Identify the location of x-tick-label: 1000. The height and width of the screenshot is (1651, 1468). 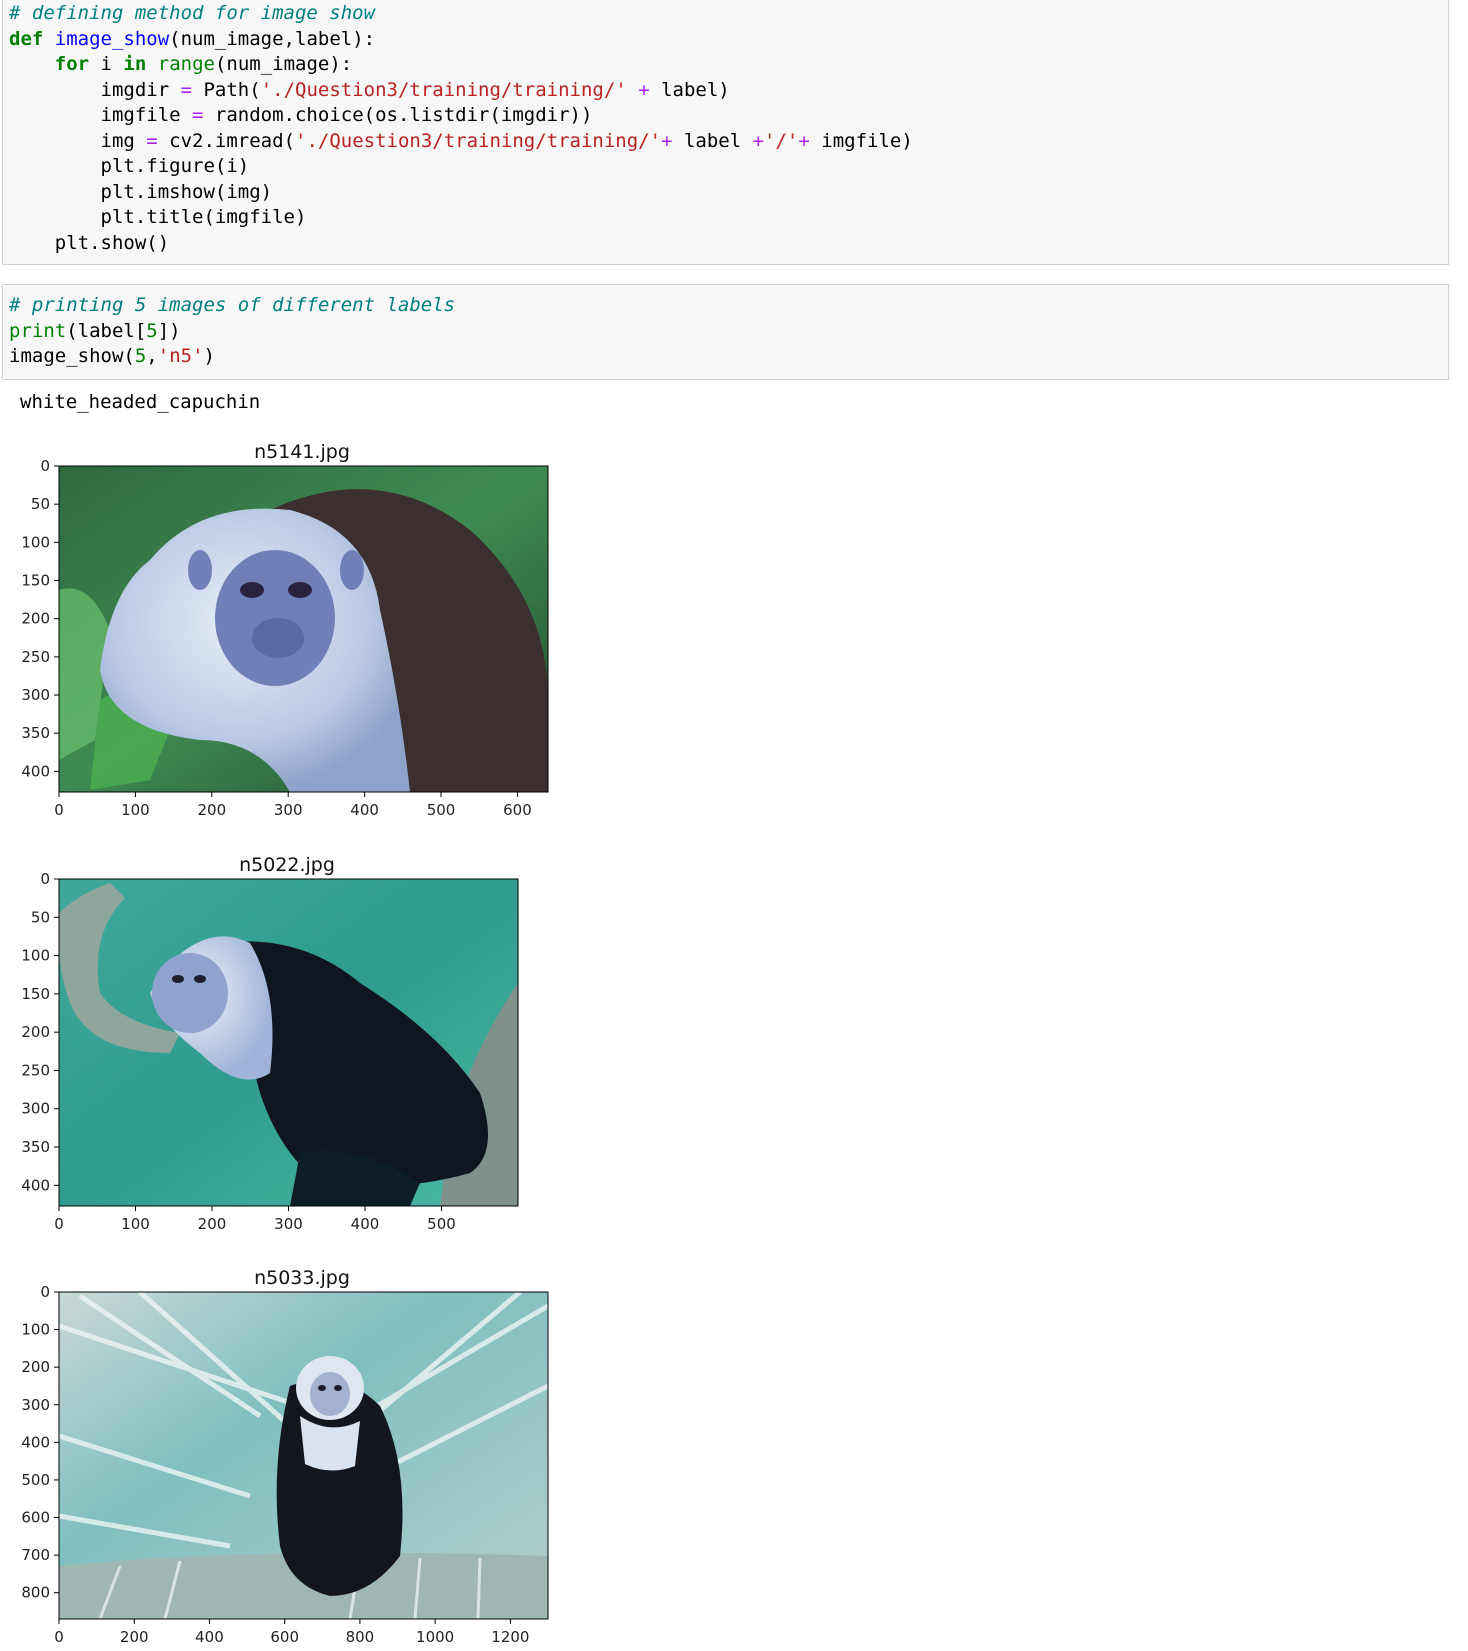
(435, 1637).